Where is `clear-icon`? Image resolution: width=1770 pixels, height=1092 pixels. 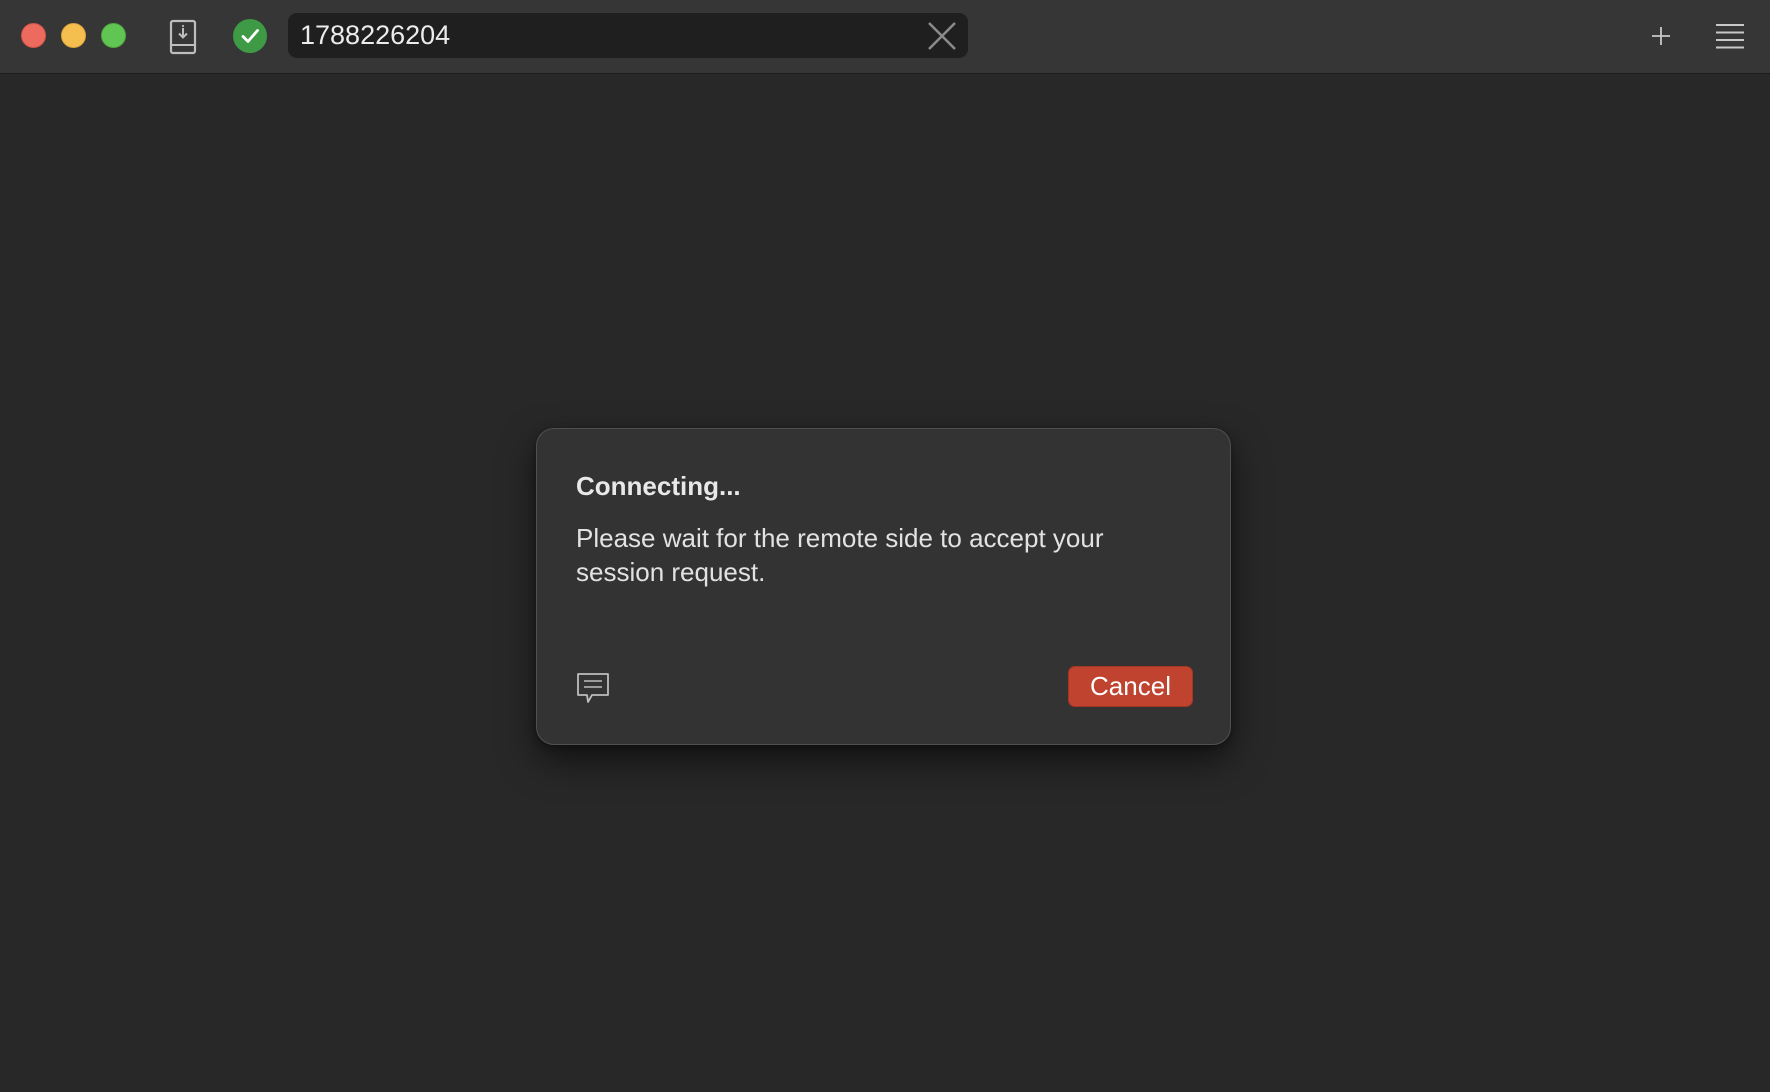 clear-icon is located at coordinates (942, 36).